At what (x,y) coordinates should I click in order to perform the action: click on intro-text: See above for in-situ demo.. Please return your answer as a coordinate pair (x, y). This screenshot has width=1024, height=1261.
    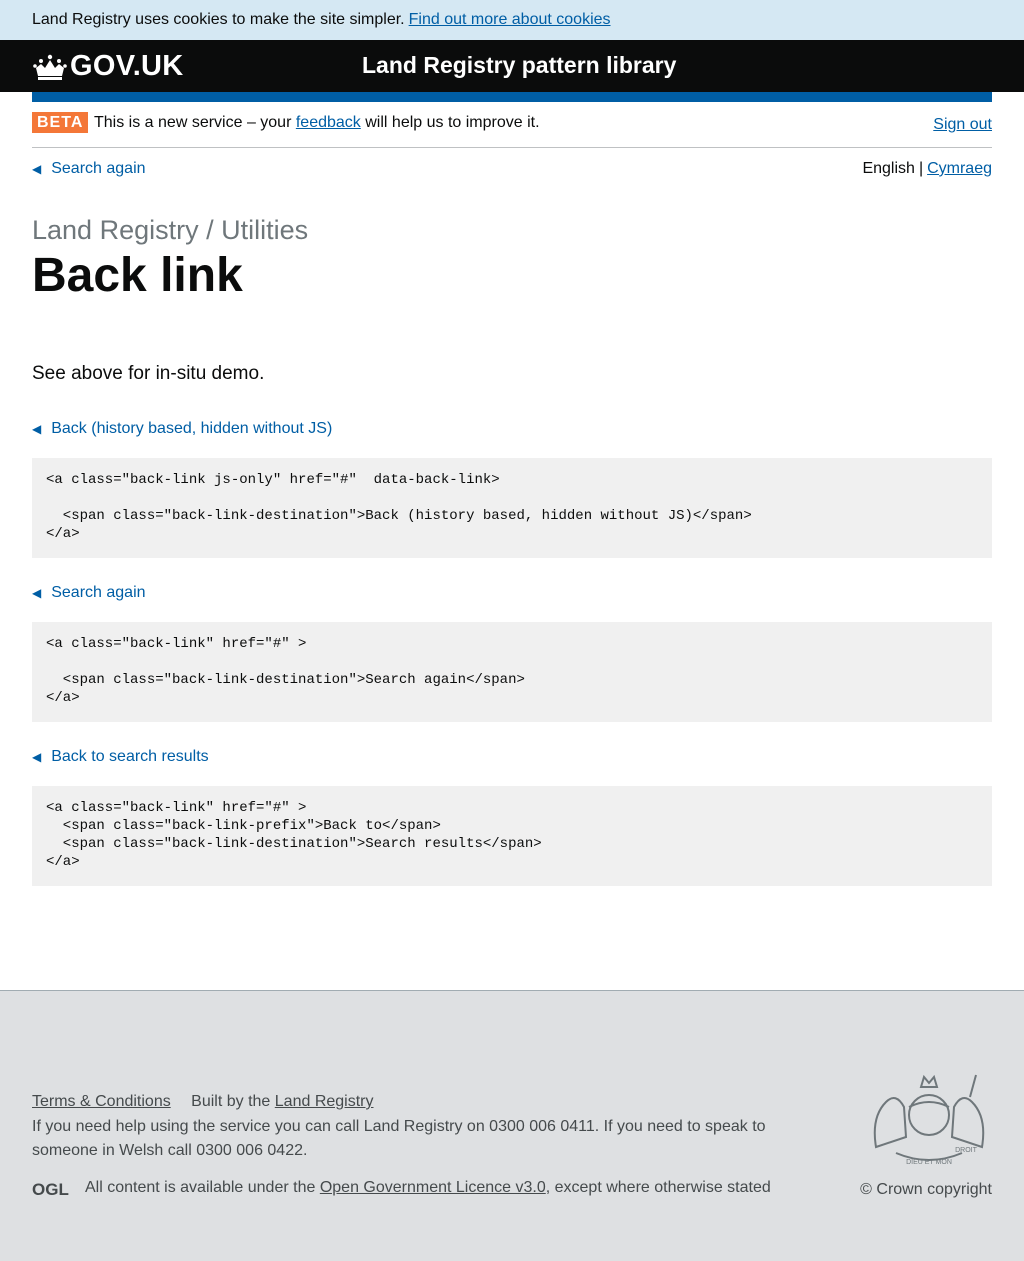
    Looking at the image, I should click on (148, 373).